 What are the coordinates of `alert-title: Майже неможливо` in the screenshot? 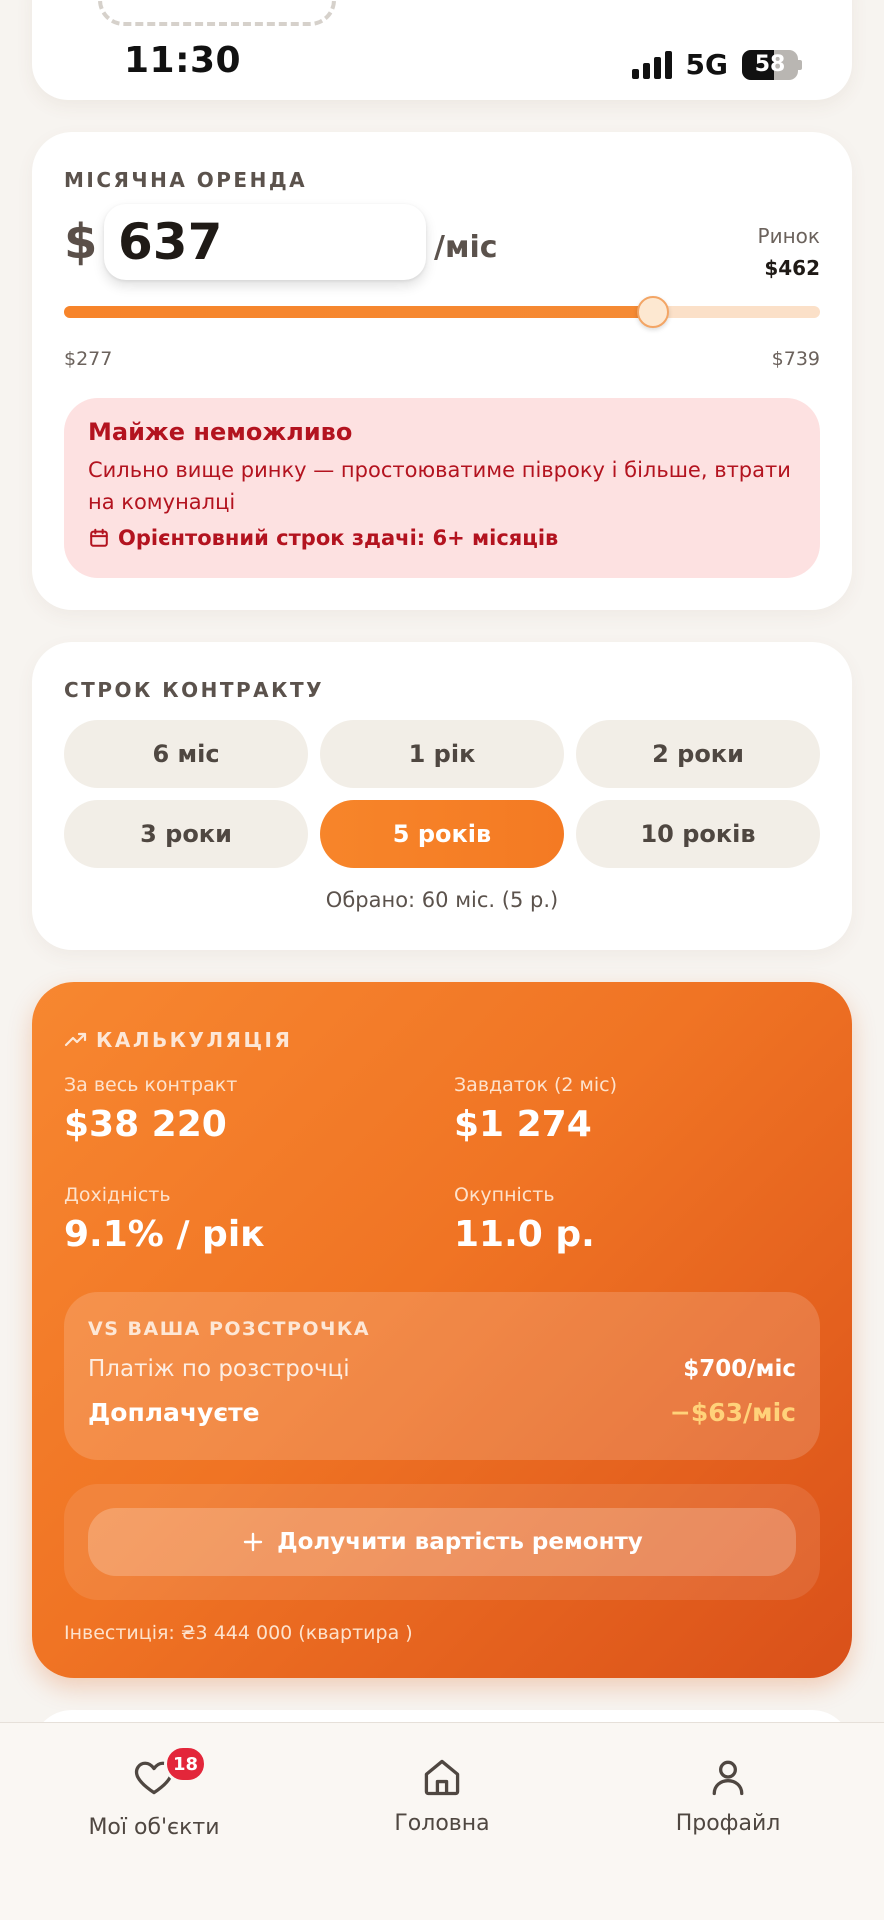 It's located at (220, 432).